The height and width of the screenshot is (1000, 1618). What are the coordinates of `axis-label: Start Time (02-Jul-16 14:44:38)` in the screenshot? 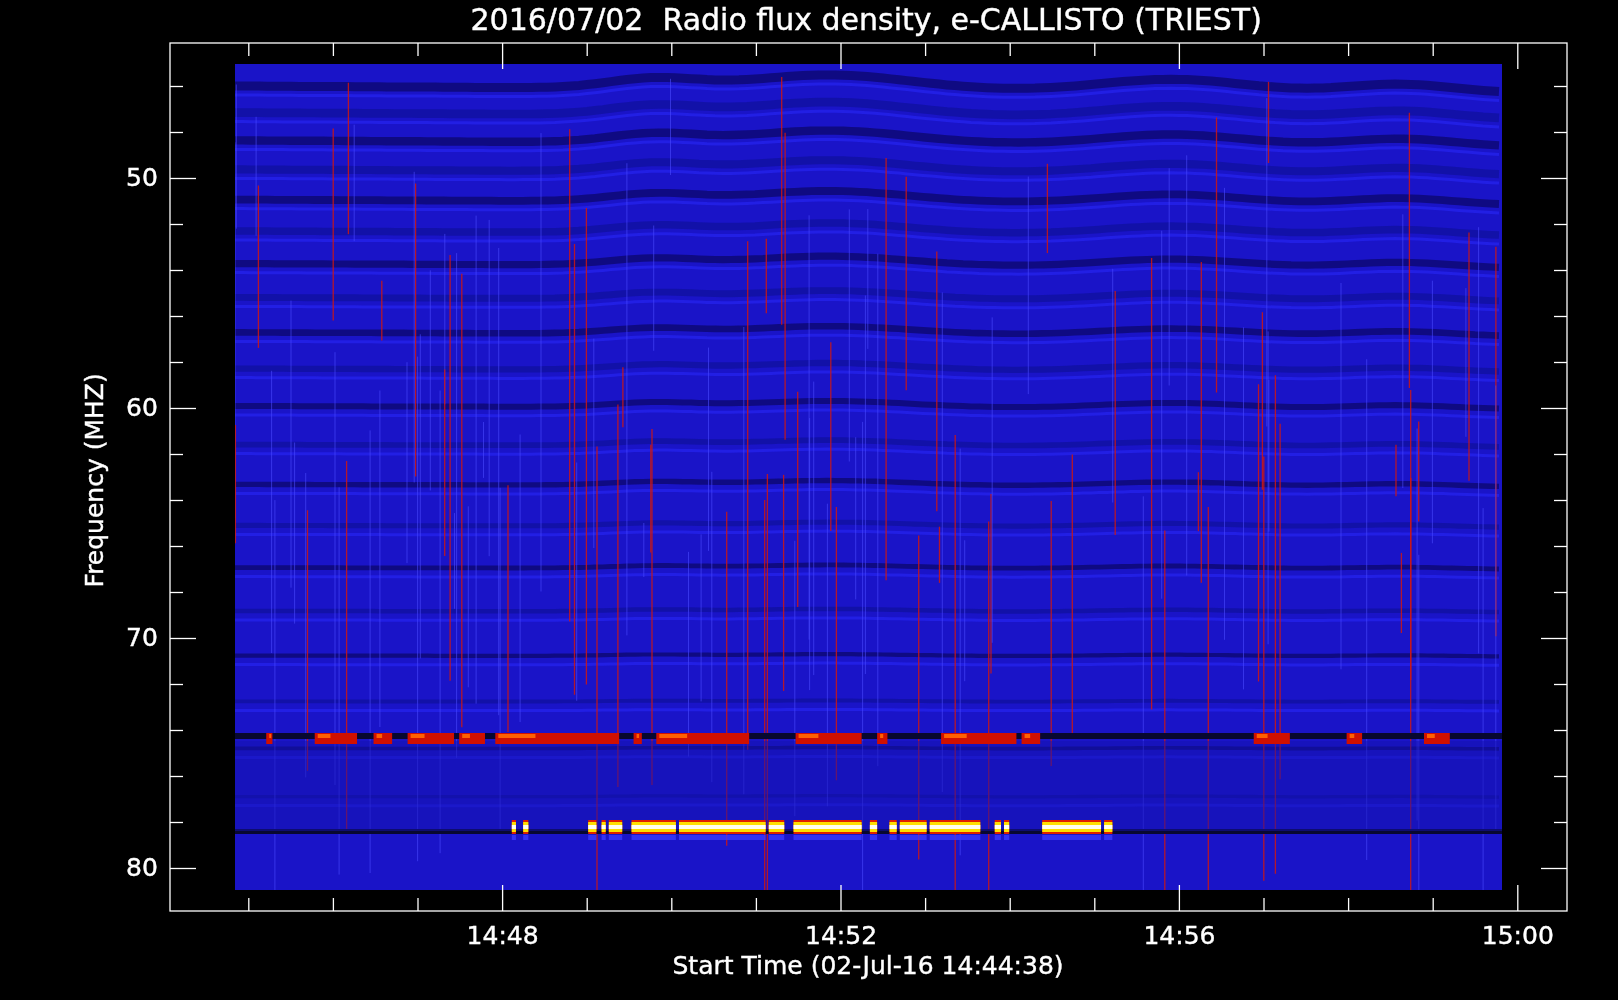 It's located at (868, 966).